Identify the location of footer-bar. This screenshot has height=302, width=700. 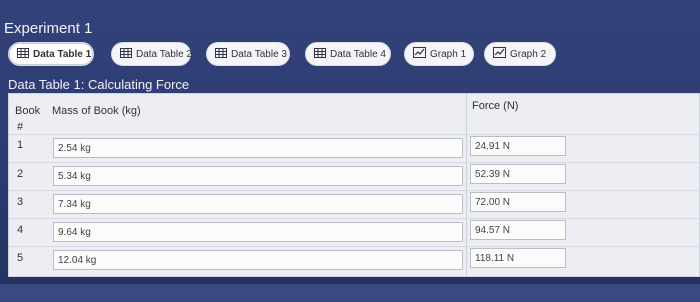
(350, 293).